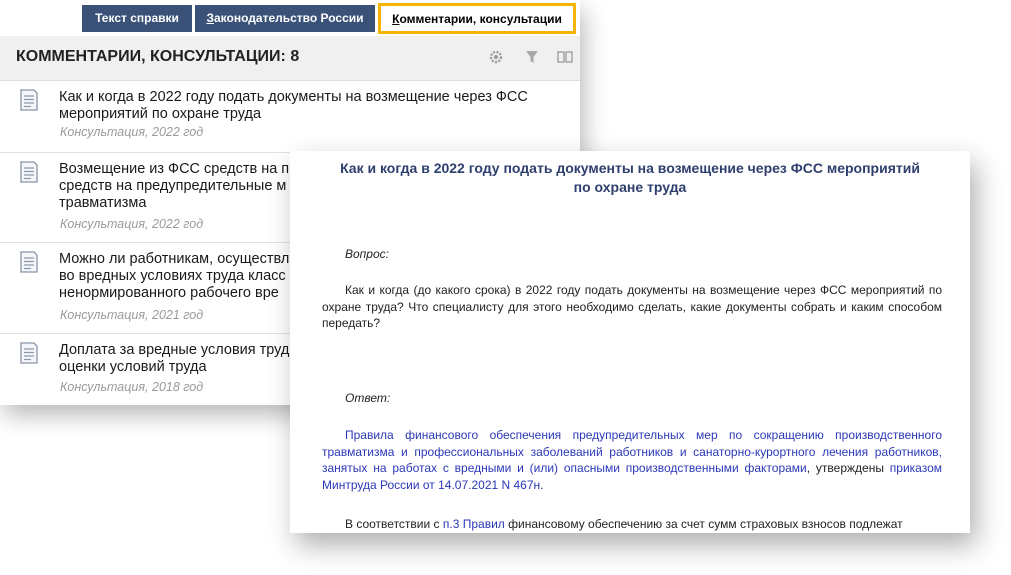  I want to click on answer-end: ., so click(542, 484).